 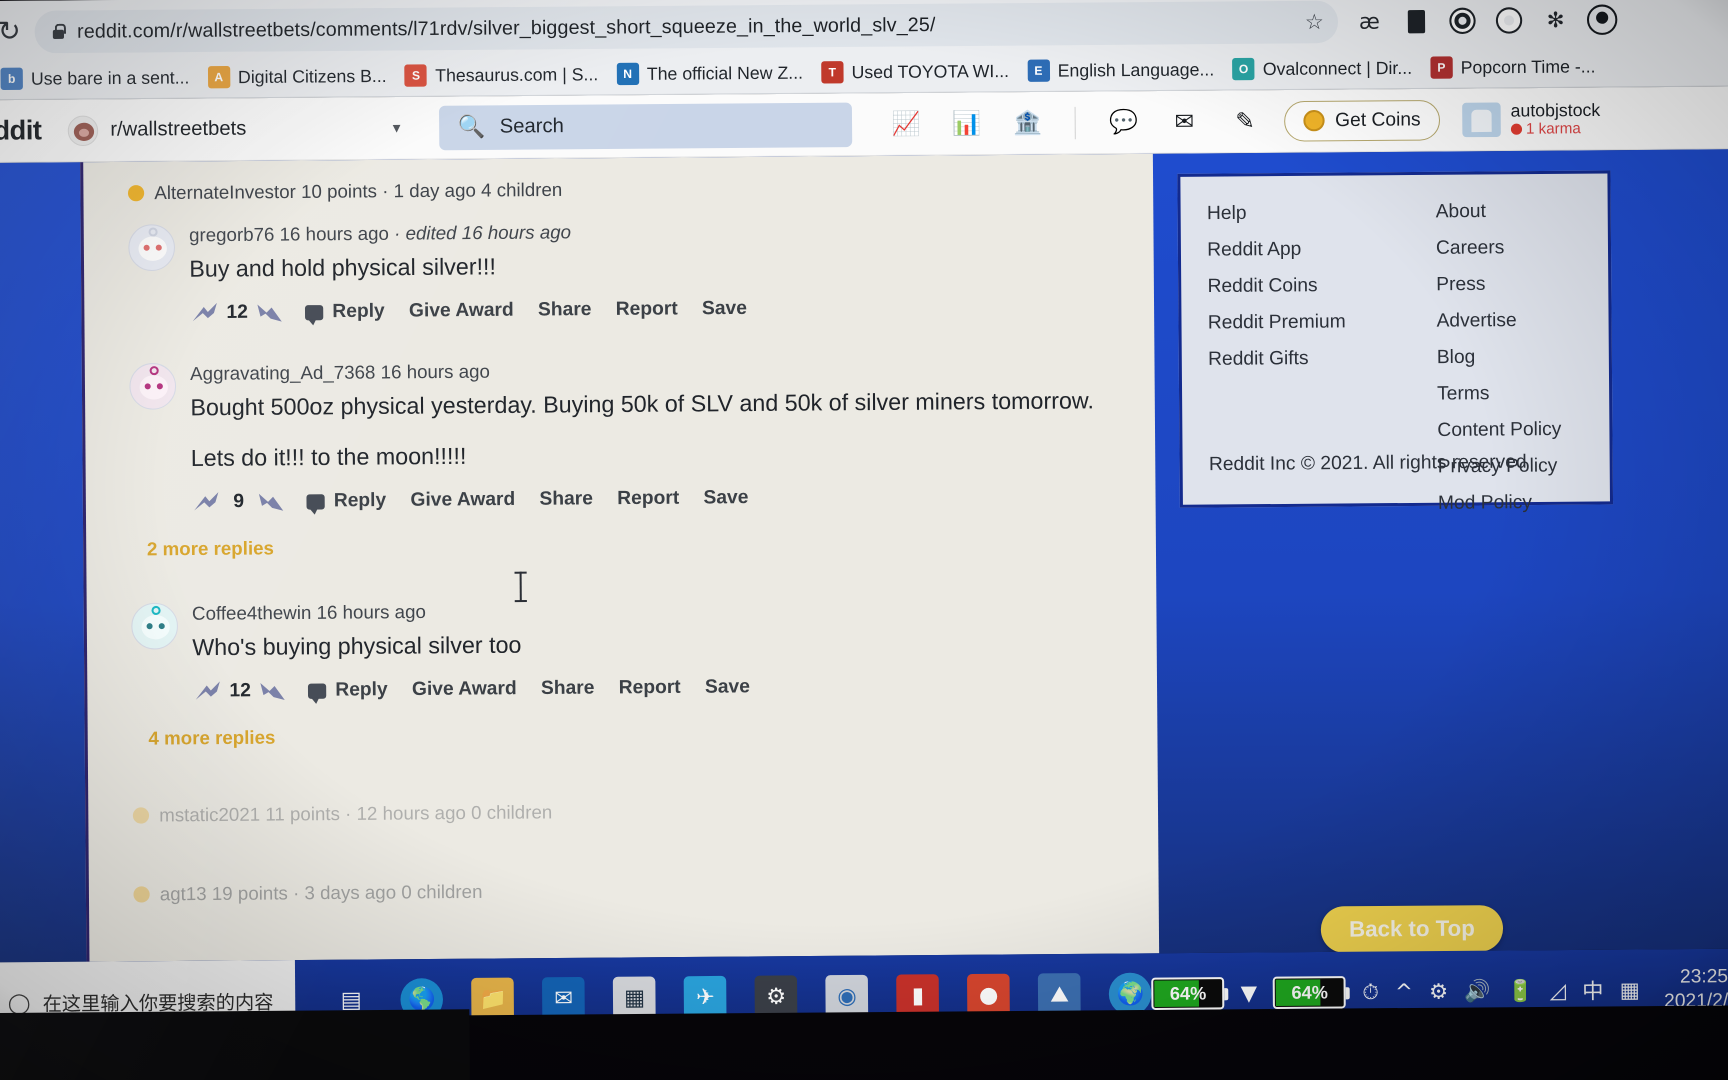 What do you see at coordinates (966, 123) in the screenshot?
I see `leaderboard-icon: 📊` at bounding box center [966, 123].